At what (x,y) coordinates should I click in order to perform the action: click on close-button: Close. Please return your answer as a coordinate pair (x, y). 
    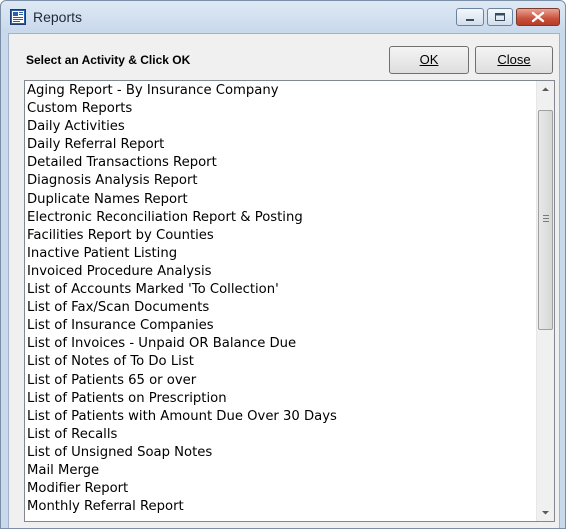
    Looking at the image, I should click on (514, 60).